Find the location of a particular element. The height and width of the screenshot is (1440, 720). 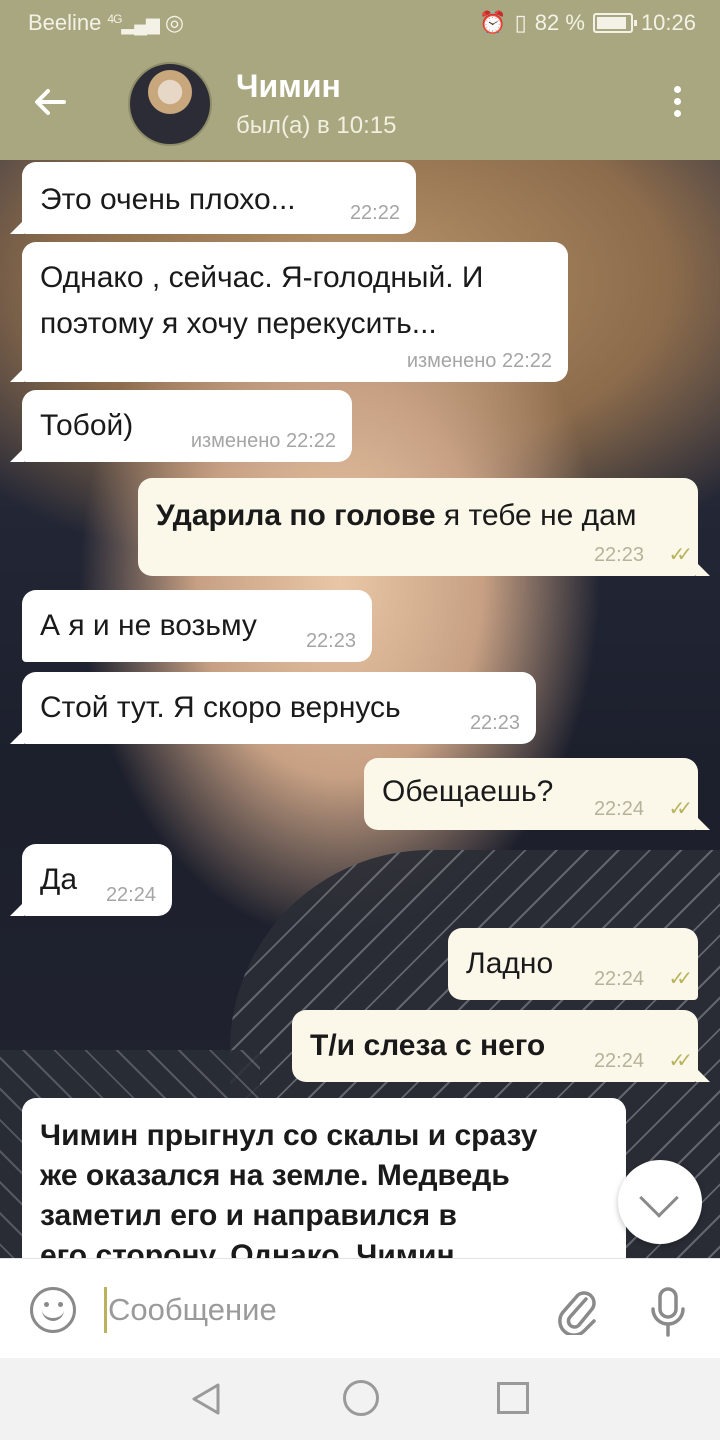

more-vert-icon is located at coordinates (677, 106).